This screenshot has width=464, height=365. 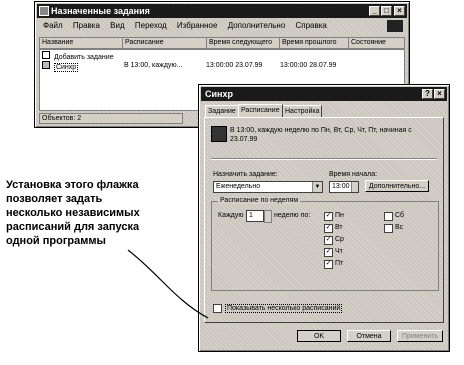 I want to click on schedule-type-value: Еженедельно, so click(x=238, y=186).